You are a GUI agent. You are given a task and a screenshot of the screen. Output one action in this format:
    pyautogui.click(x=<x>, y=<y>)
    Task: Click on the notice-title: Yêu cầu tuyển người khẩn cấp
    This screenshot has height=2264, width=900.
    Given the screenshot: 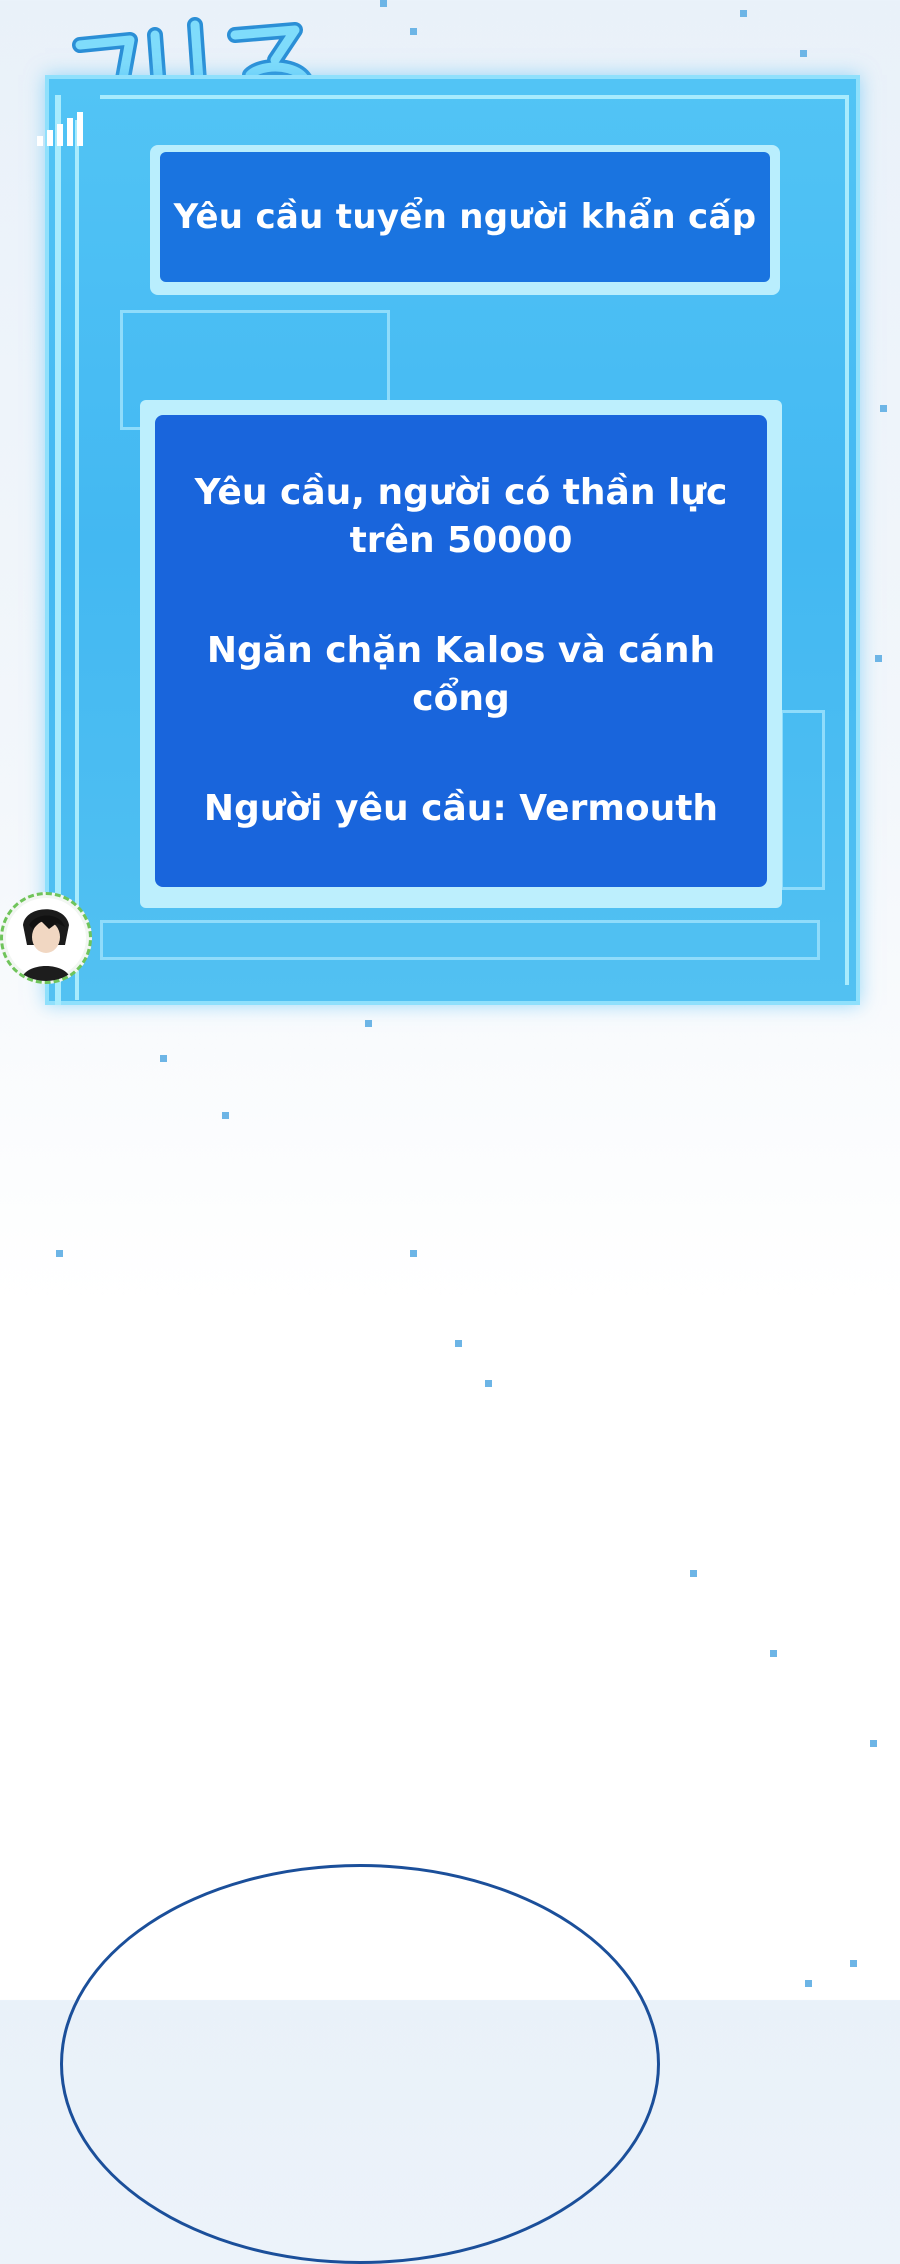 What is the action you would take?
    pyautogui.click(x=465, y=217)
    